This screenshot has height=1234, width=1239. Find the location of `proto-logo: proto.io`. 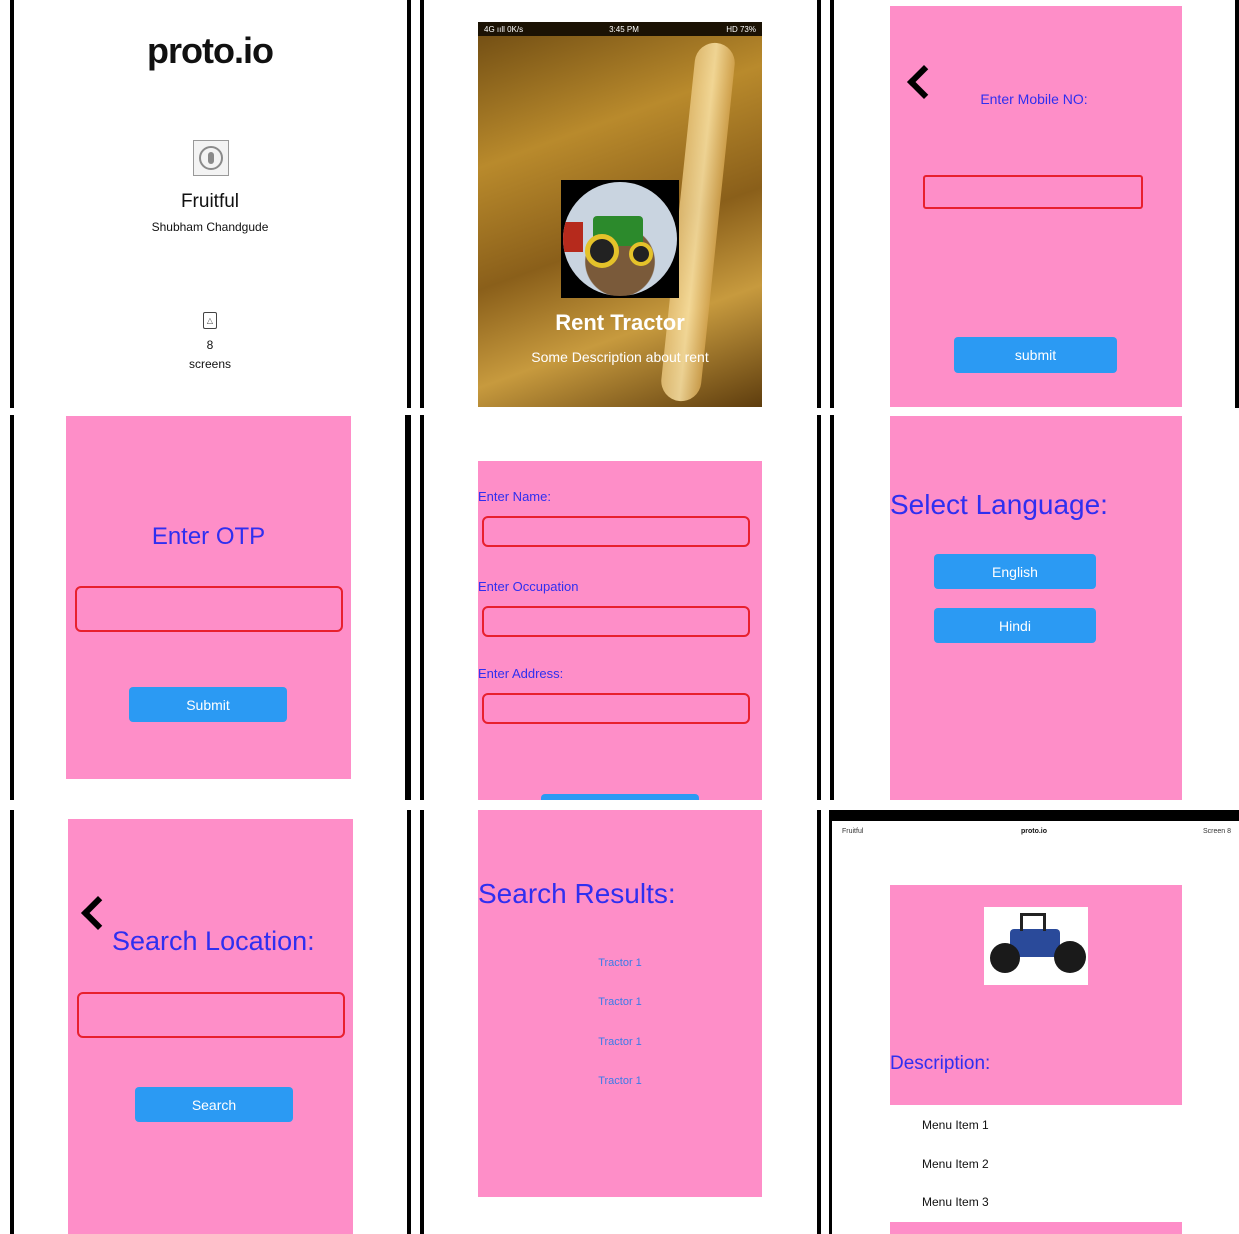

proto-logo: proto.io is located at coordinates (210, 50).